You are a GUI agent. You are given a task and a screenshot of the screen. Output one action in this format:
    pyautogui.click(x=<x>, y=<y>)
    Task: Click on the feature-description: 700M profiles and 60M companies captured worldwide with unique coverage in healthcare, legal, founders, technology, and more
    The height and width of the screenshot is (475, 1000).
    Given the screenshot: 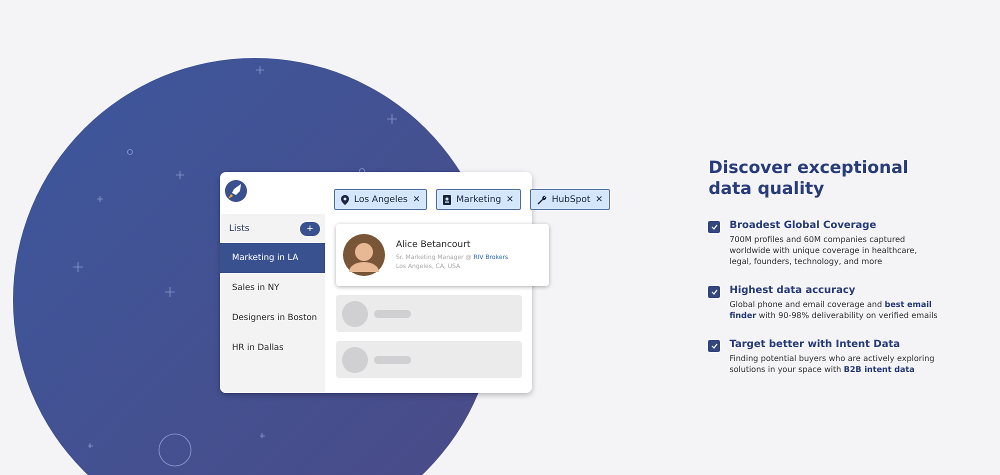 What is the action you would take?
    pyautogui.click(x=823, y=250)
    